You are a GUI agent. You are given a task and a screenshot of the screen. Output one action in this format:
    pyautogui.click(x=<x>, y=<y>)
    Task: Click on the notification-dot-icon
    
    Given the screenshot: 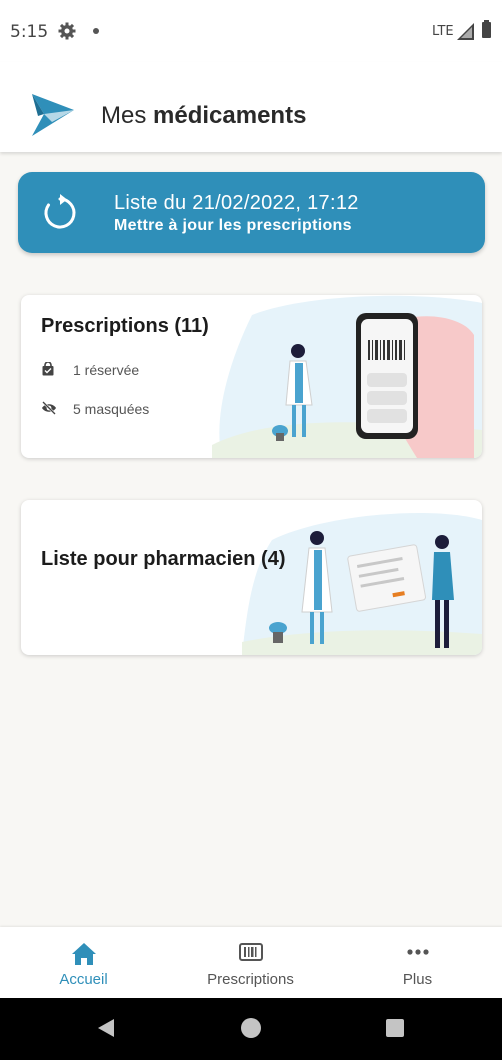 What is the action you would take?
    pyautogui.click(x=96, y=31)
    